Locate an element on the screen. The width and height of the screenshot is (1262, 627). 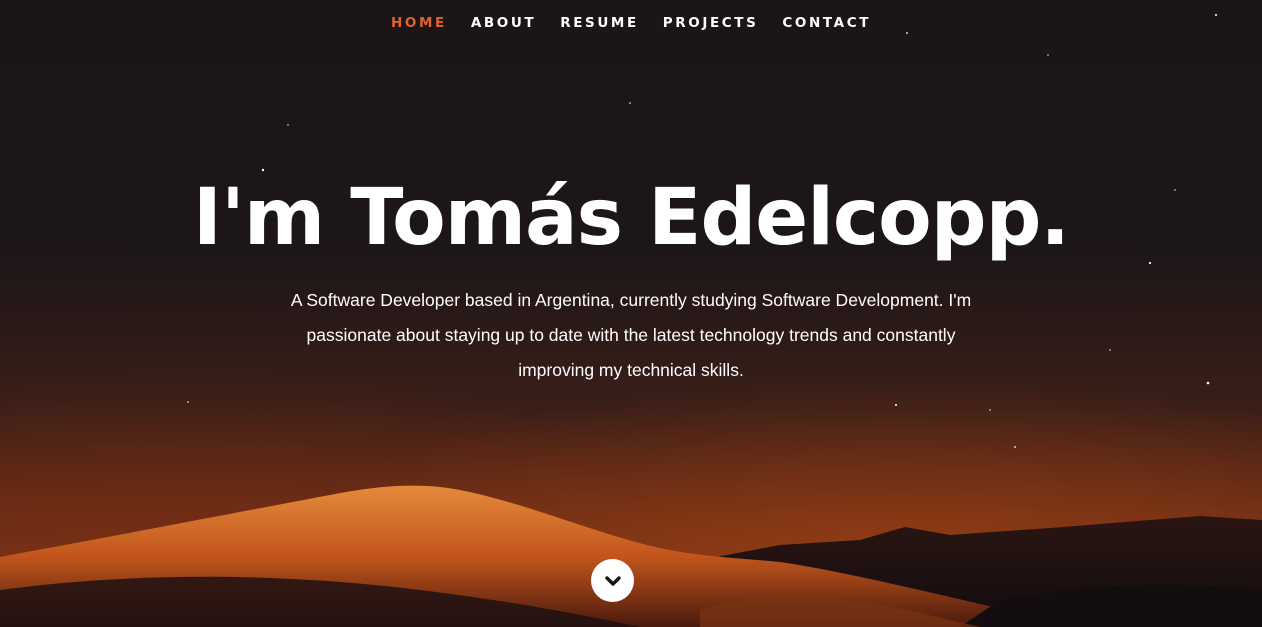
nav-resume: RESUME is located at coordinates (599, 23).